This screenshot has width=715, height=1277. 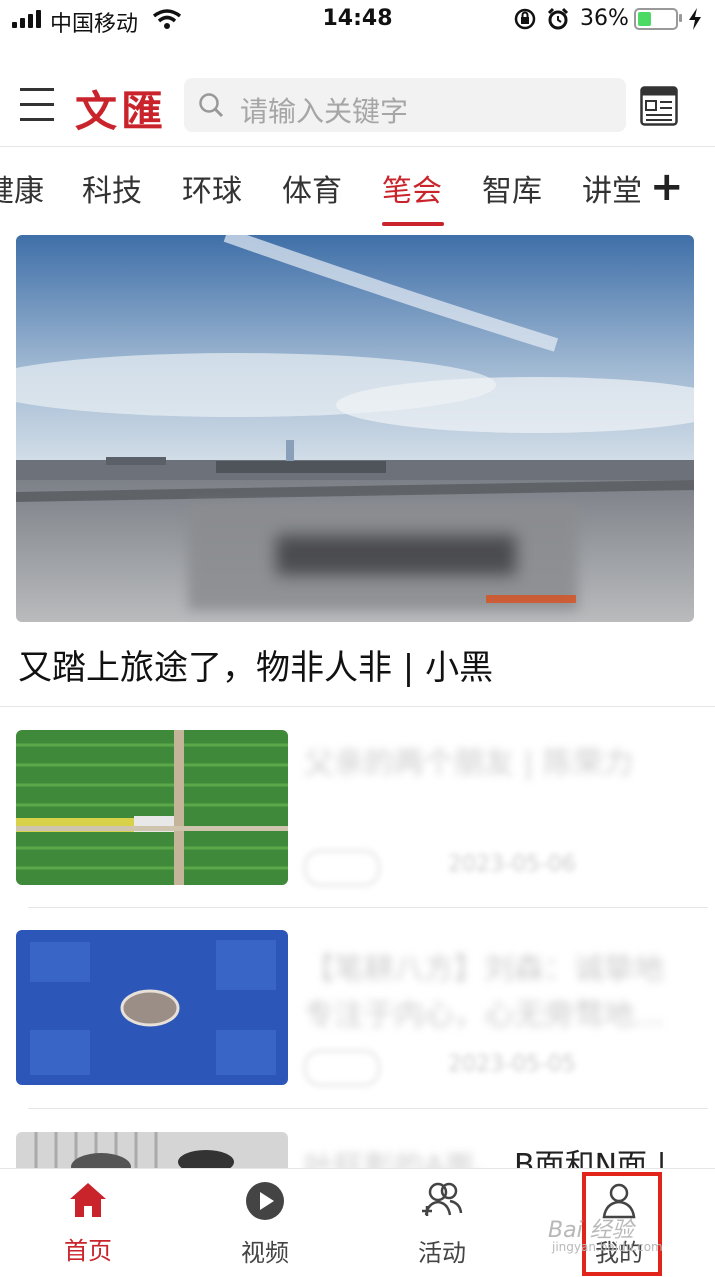 What do you see at coordinates (112, 188) in the screenshot?
I see `tab-tech: 科技` at bounding box center [112, 188].